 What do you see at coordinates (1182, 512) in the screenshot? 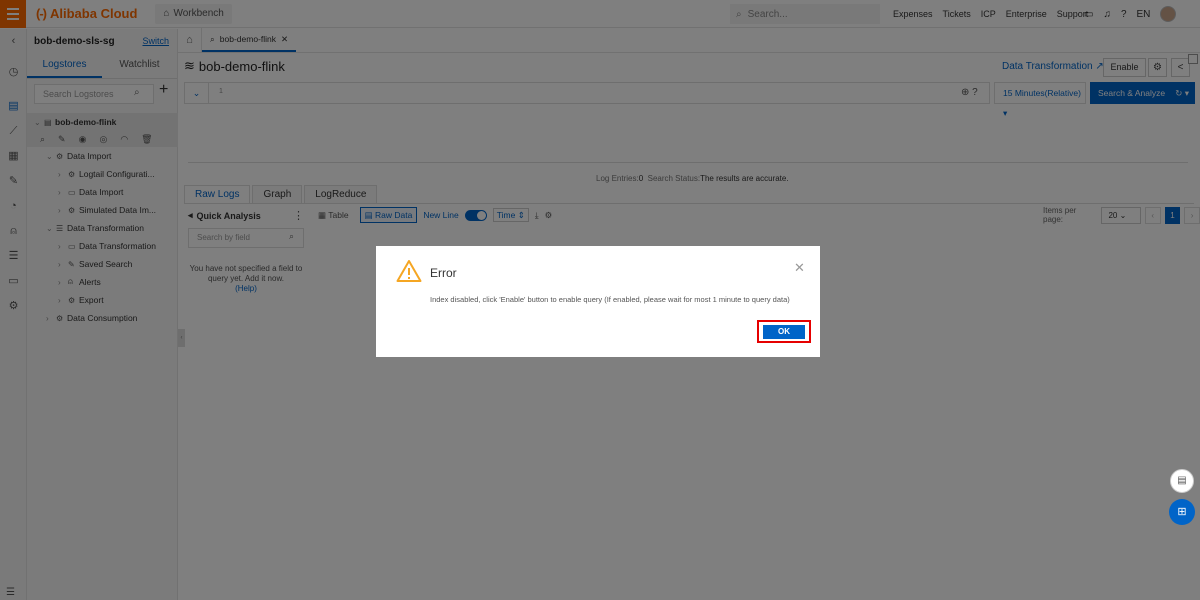
I see `apps-grid-icon: ⊞` at bounding box center [1182, 512].